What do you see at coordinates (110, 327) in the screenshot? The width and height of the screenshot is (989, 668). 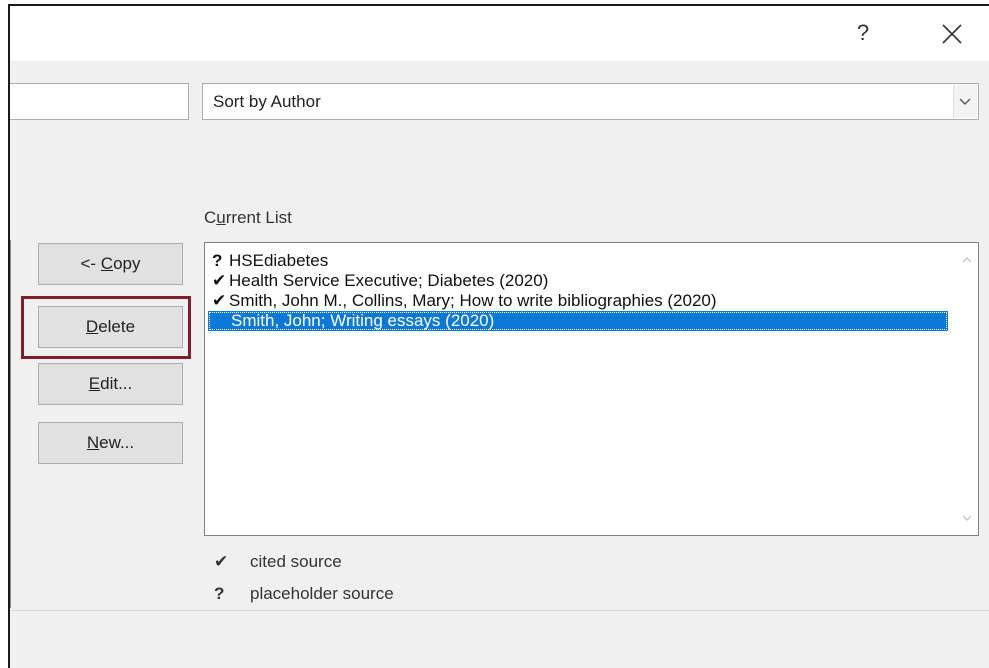 I see `delete-button: Delete` at bounding box center [110, 327].